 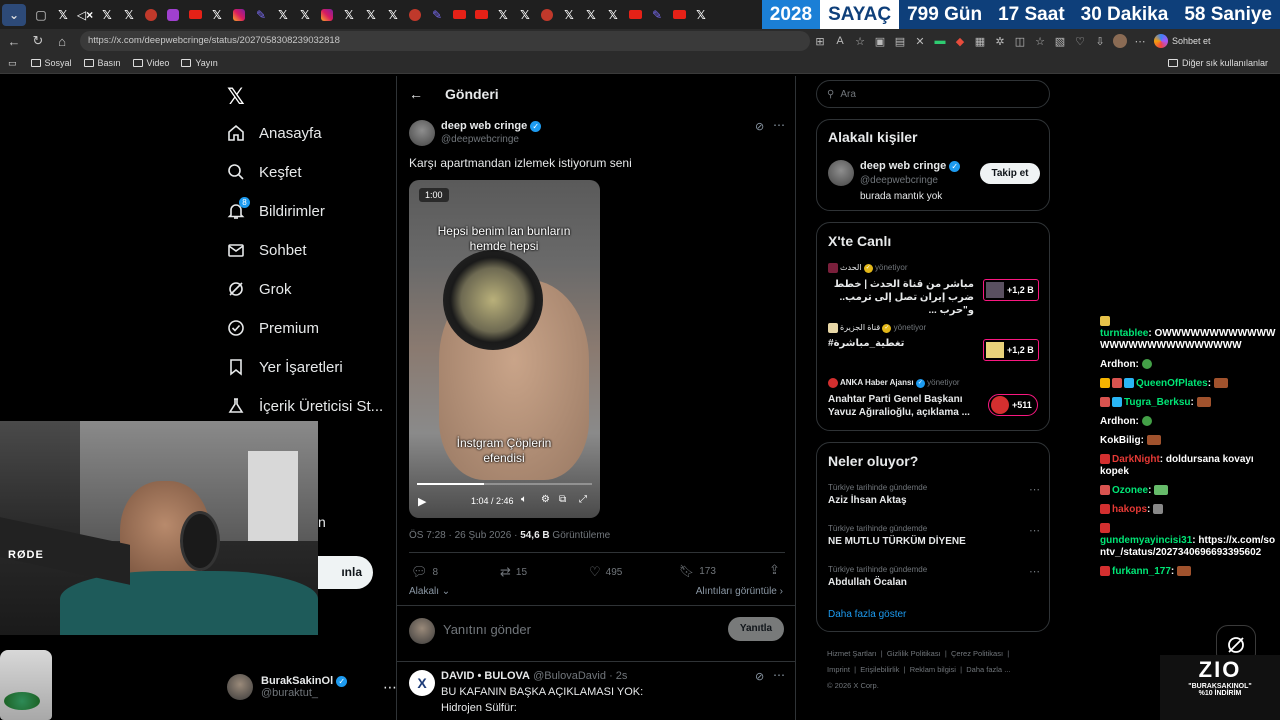 I want to click on back-icon: ←, so click(x=14, y=41).